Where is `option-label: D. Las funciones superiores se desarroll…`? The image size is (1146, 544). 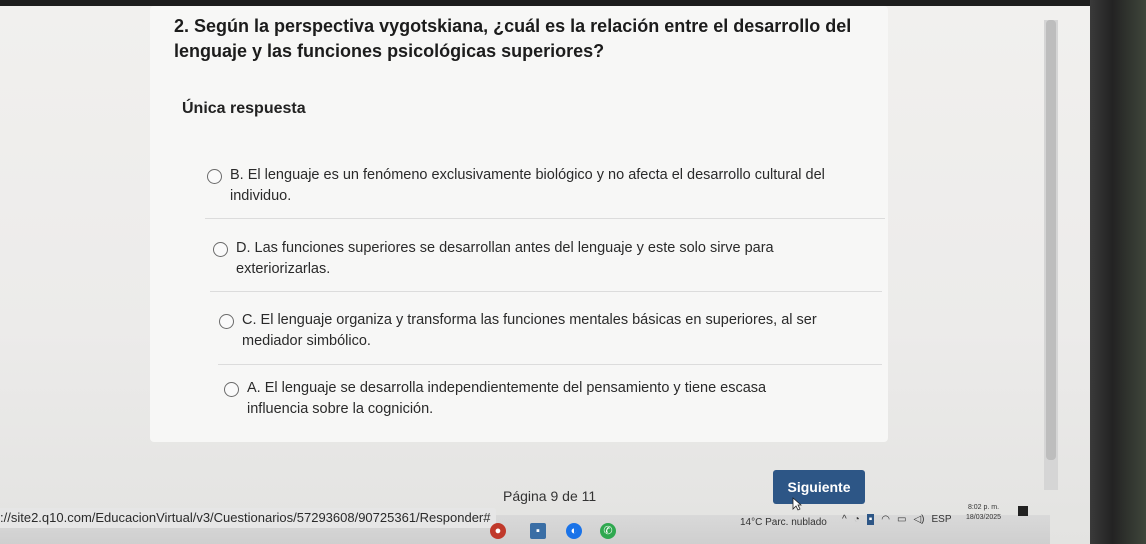
option-label: D. Las funciones superiores se desarroll… is located at coordinates (505, 258).